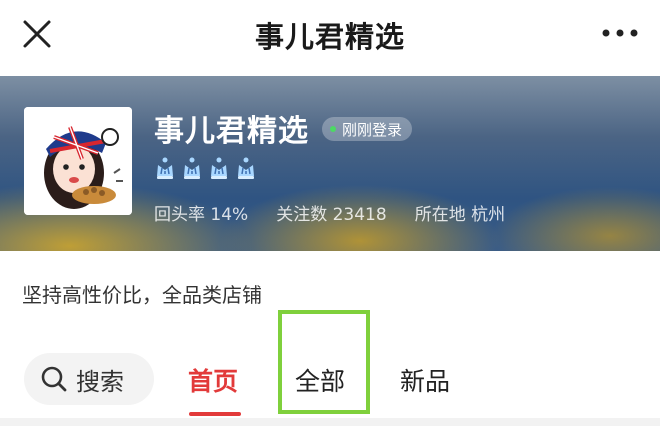 The height and width of the screenshot is (426, 660). I want to click on shop-slogan: 坚持高性价比，全品类店铺, so click(142, 295).